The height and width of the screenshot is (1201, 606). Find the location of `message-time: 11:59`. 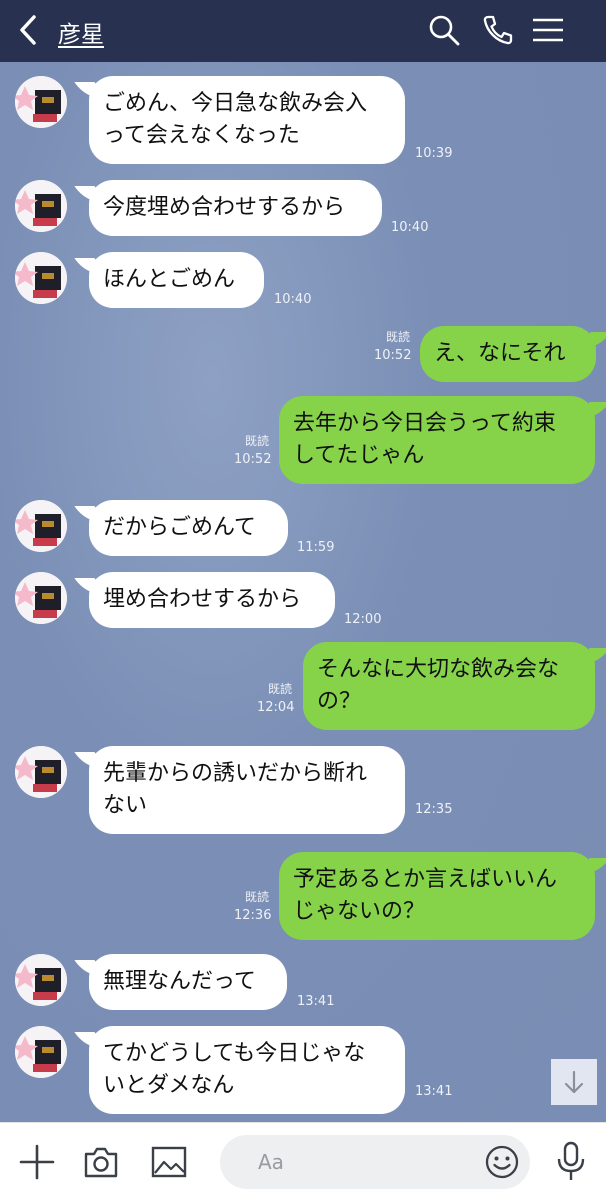

message-time: 11:59 is located at coordinates (316, 547).